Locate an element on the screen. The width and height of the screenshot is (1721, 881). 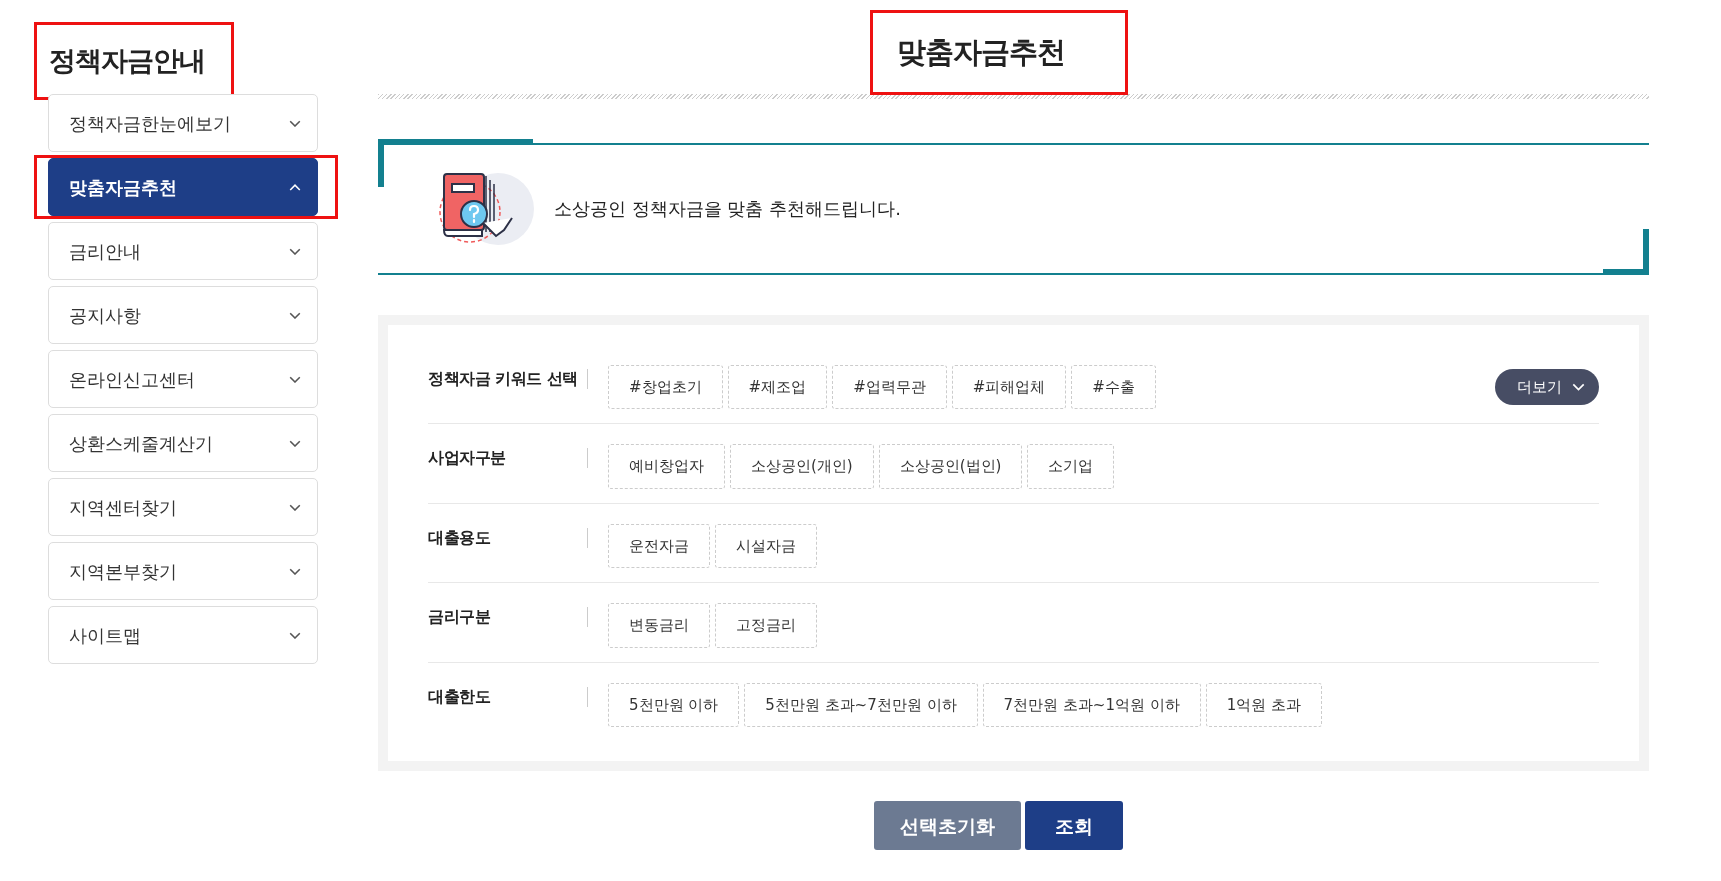
filter-option: #수출 is located at coordinates (1113, 387).